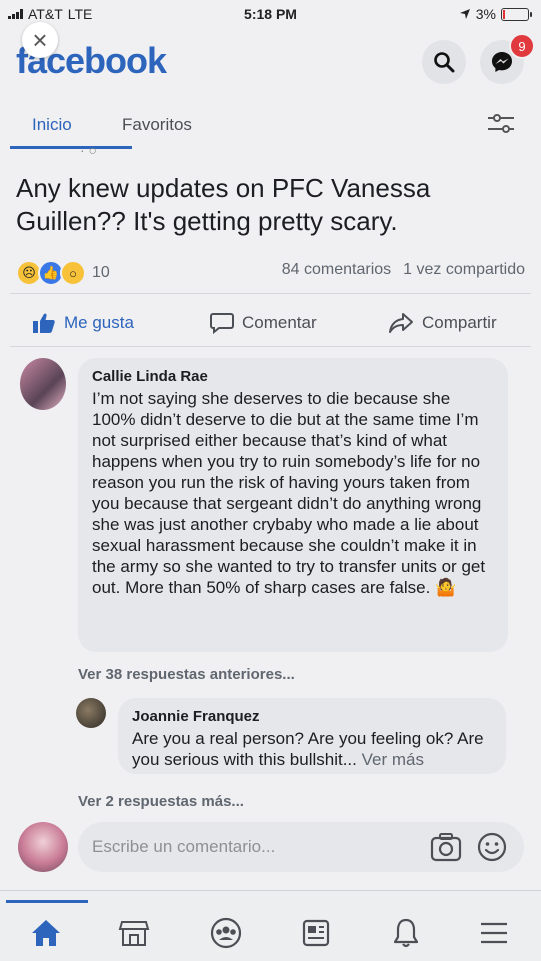  I want to click on bell-icon, so click(406, 933).